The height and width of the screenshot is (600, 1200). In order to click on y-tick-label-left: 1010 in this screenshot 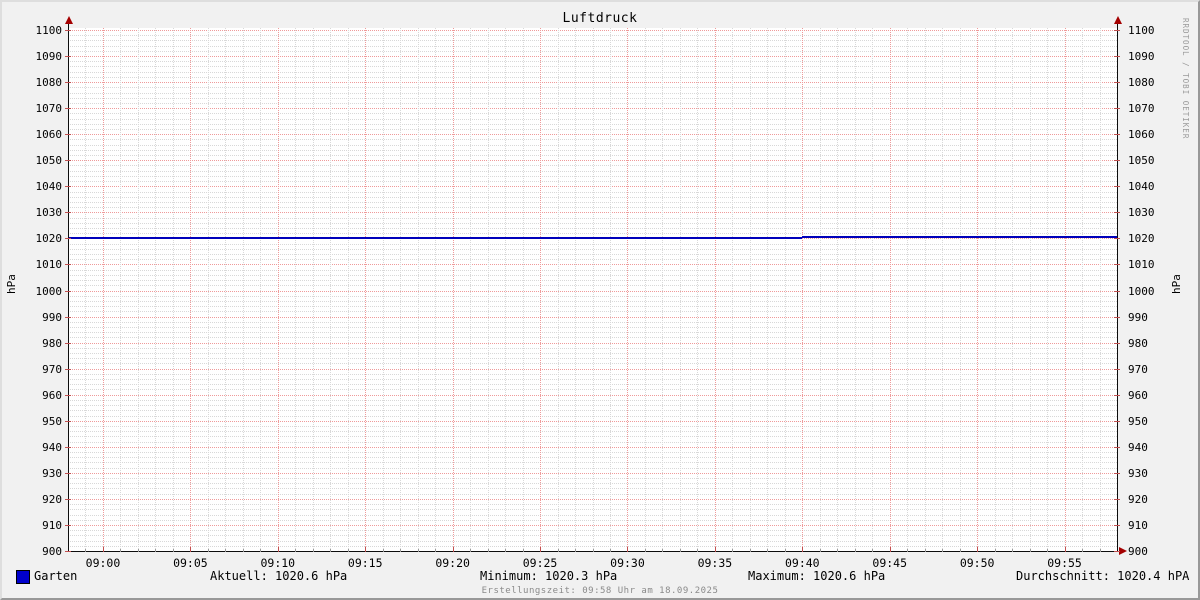, I will do `click(49, 265)`.